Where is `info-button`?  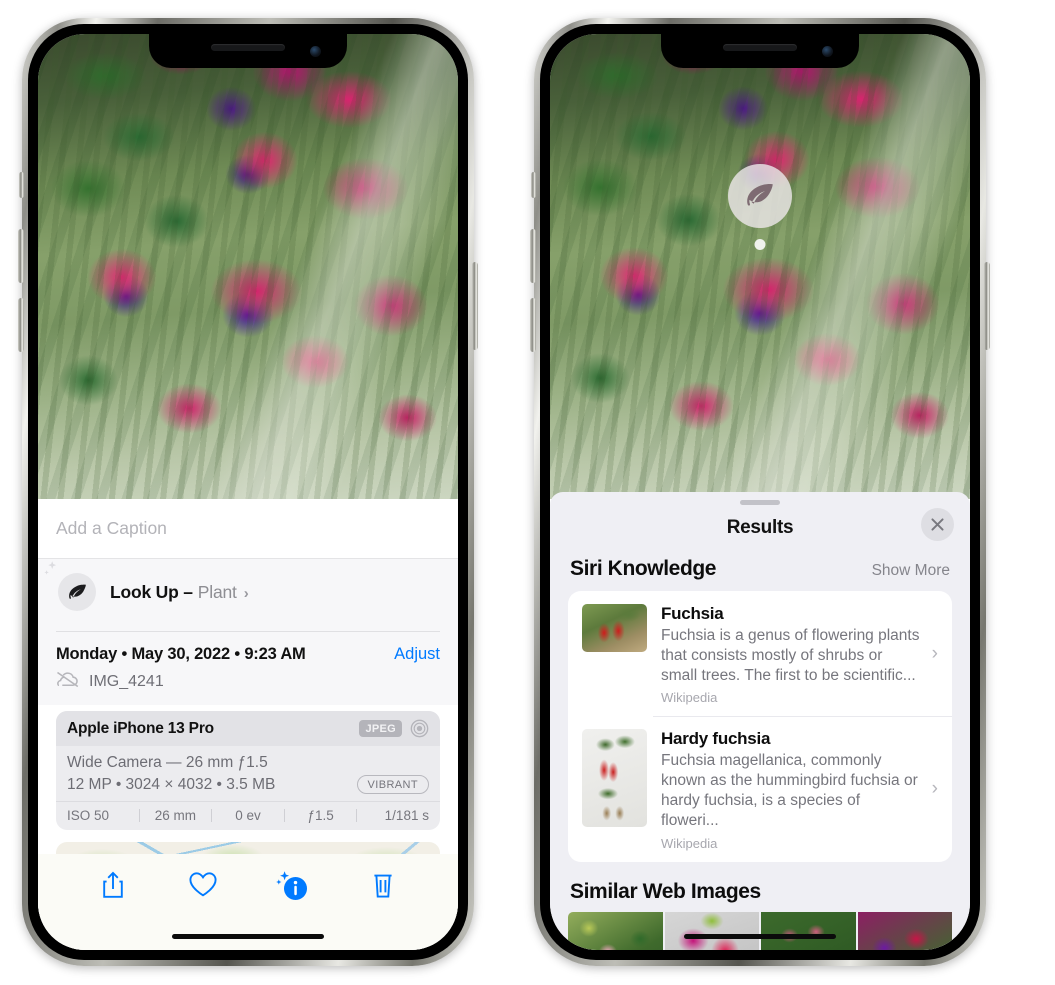
info-button is located at coordinates (293, 886).